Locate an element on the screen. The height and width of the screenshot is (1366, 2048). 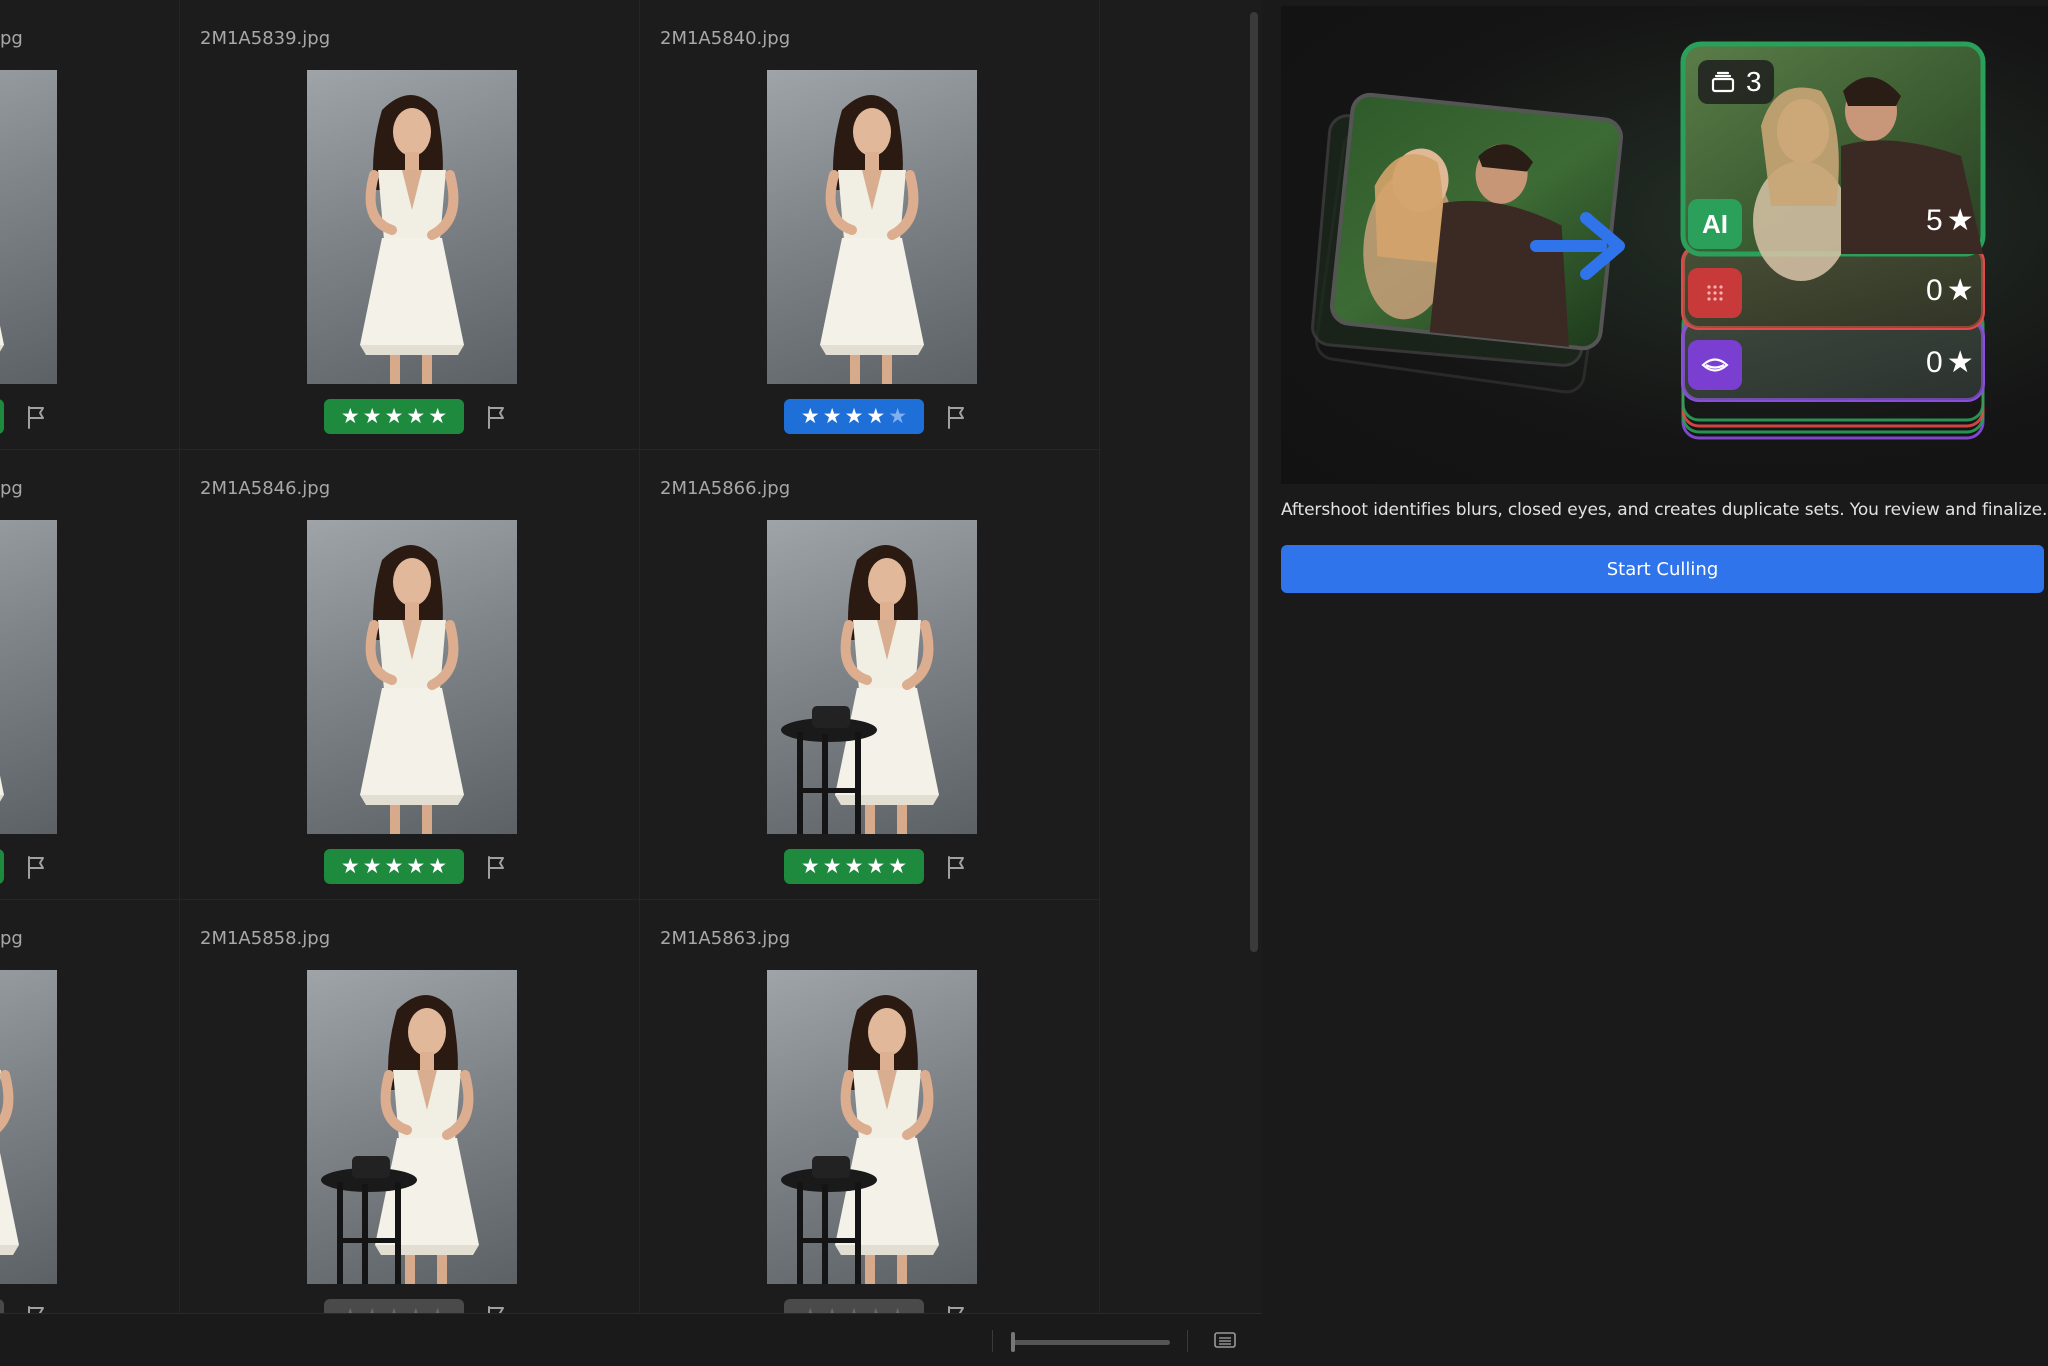
thumbnail-cell: 2M1A5858.jpg★★★★★ is located at coordinates (410, 1106).